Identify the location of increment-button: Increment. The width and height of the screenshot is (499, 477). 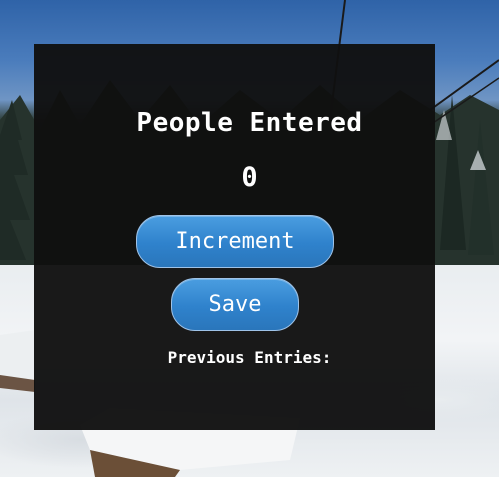
(235, 241).